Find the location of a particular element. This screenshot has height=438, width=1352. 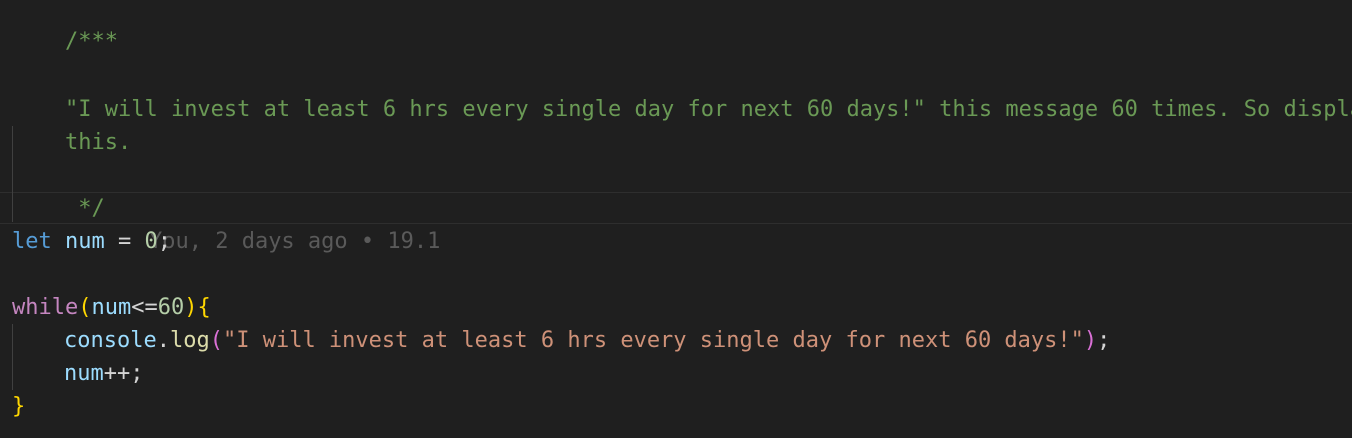

code-line-while: while(num<=60){ is located at coordinates (111, 307).